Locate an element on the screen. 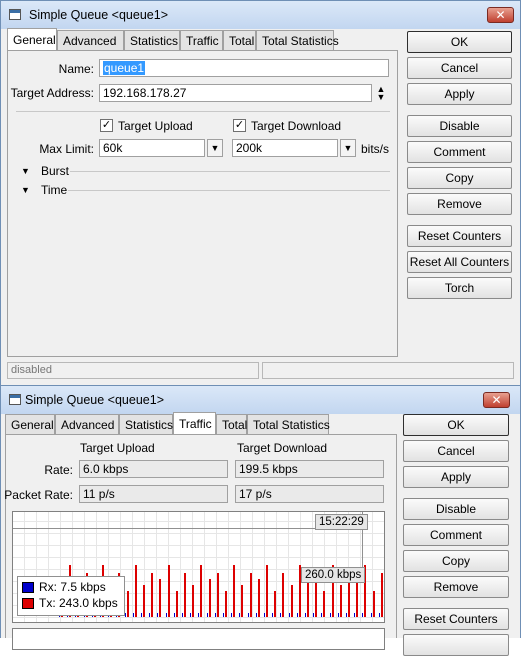 This screenshot has height=656, width=521. target-download-checkbox: ✓ is located at coordinates (239, 125).